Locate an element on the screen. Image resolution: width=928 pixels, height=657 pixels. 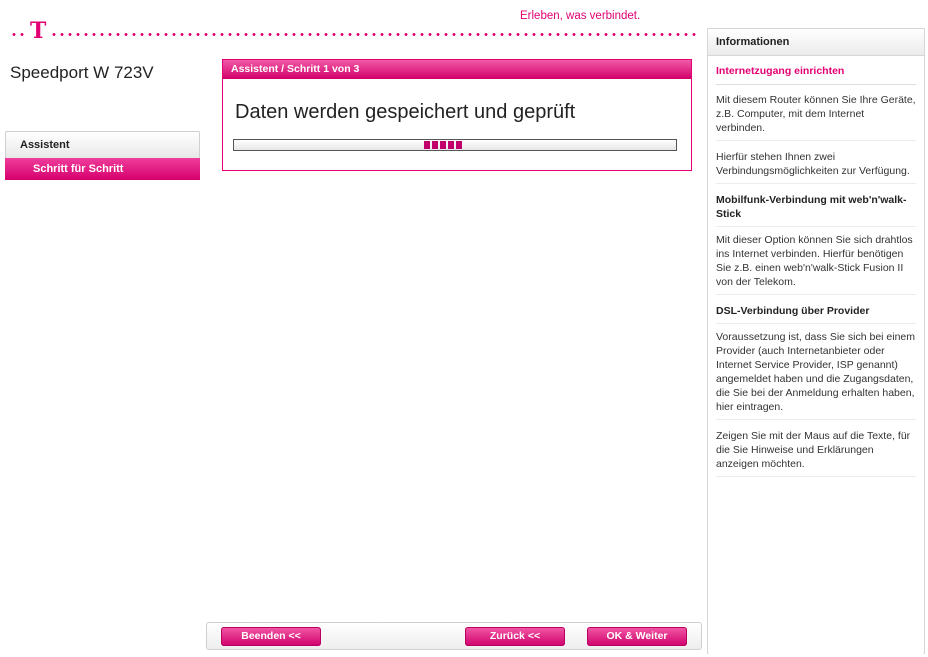
back-button: Zurück << is located at coordinates (515, 636).